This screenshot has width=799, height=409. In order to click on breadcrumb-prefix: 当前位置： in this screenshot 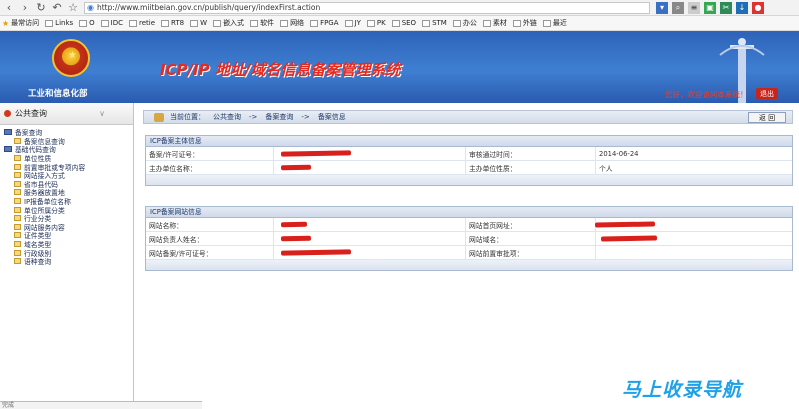, I will do `click(187, 117)`.